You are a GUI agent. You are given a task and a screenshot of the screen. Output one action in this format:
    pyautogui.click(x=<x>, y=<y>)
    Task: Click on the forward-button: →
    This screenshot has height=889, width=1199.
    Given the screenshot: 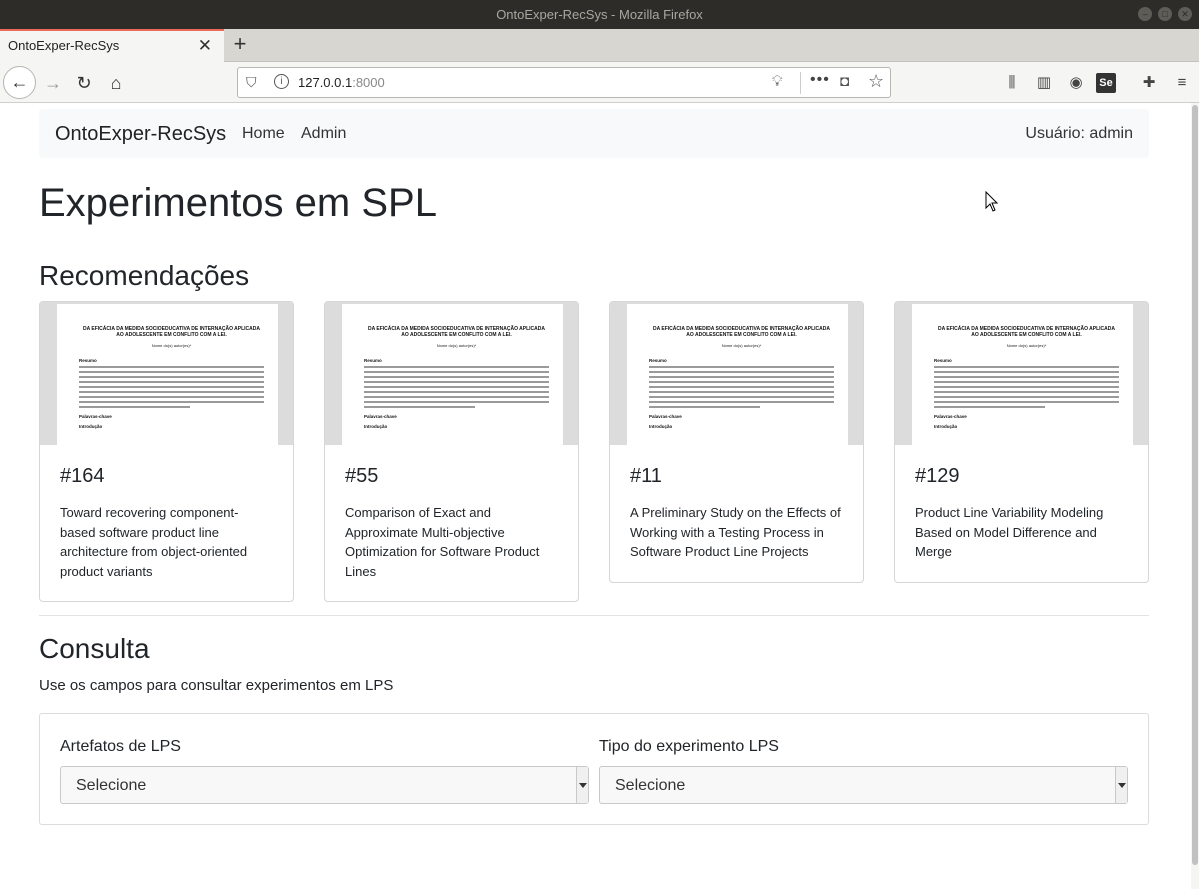 What is the action you would take?
    pyautogui.click(x=53, y=83)
    